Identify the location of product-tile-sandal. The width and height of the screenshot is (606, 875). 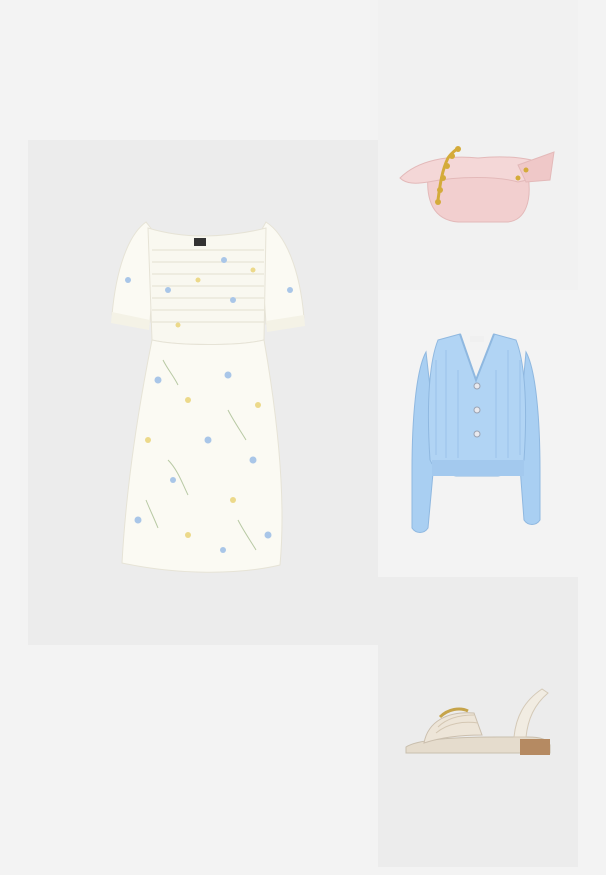
(478, 722).